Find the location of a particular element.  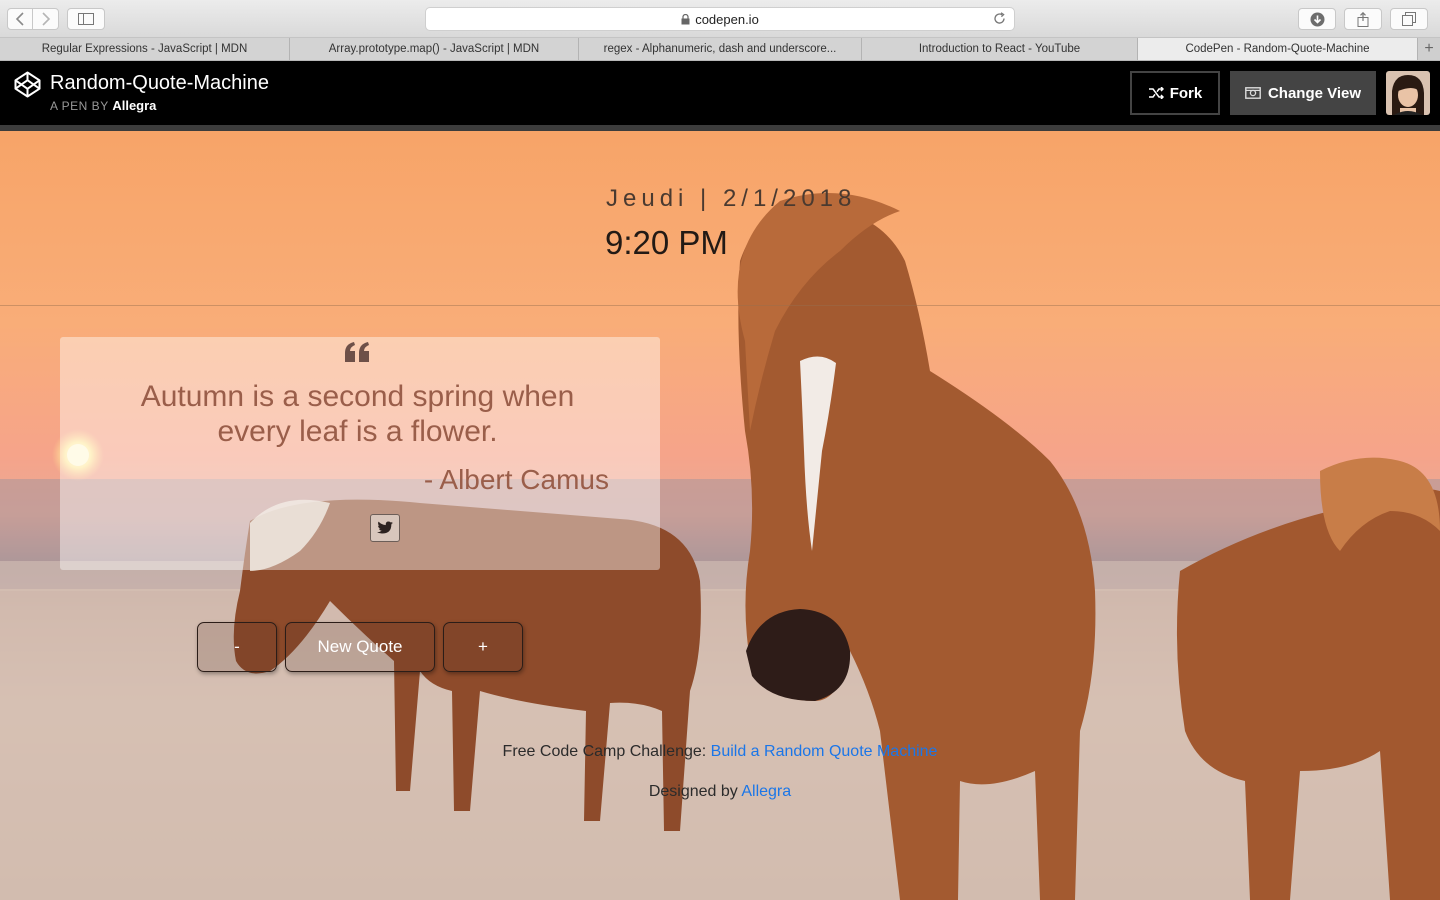

pen-byline: A PEN BY Allegra is located at coordinates (103, 105).